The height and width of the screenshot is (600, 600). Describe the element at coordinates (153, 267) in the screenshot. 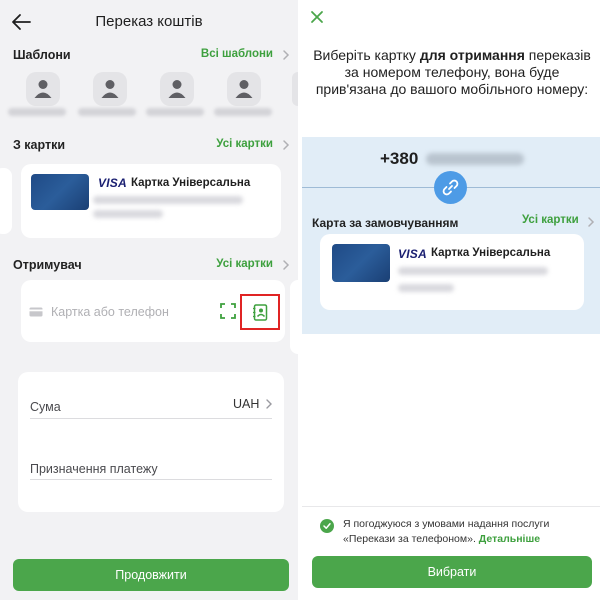

I see `recipient-section-header: Отримувач Усі картки` at that location.